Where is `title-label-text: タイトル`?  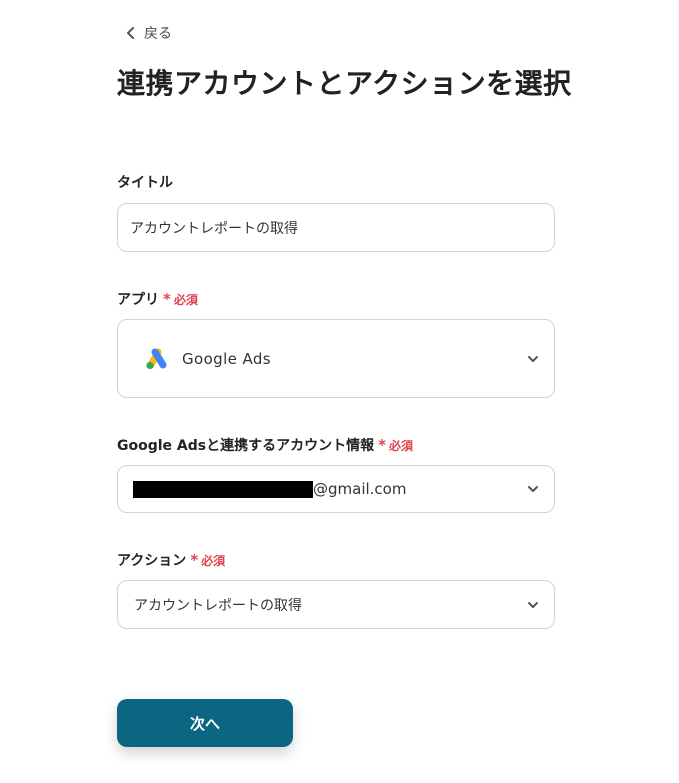 title-label-text: タイトル is located at coordinates (145, 183).